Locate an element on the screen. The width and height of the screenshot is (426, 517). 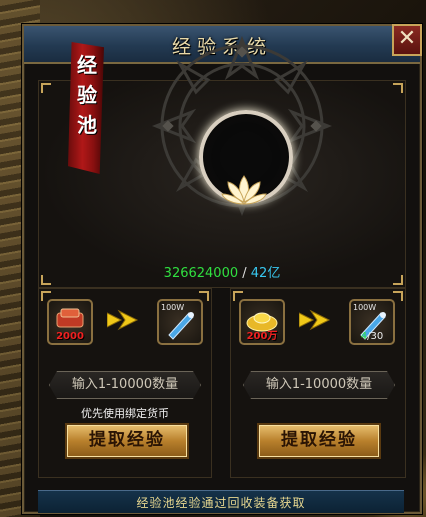
output-count-max: /30 is located at coordinates (375, 336).